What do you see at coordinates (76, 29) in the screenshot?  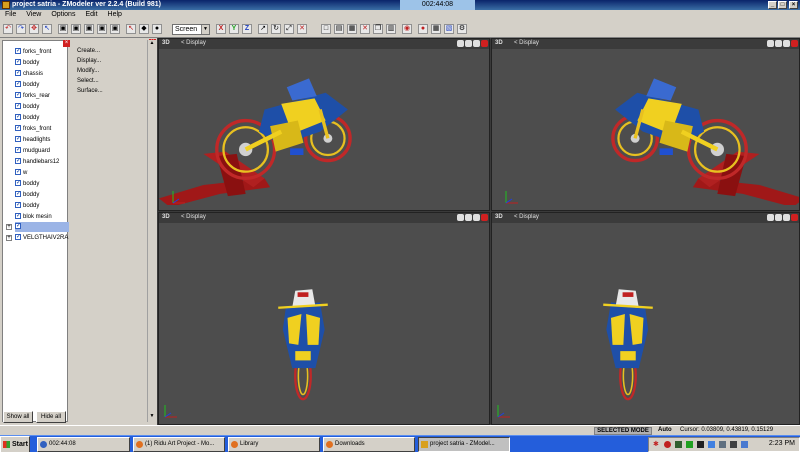 I see `layer2-icon: ▣` at bounding box center [76, 29].